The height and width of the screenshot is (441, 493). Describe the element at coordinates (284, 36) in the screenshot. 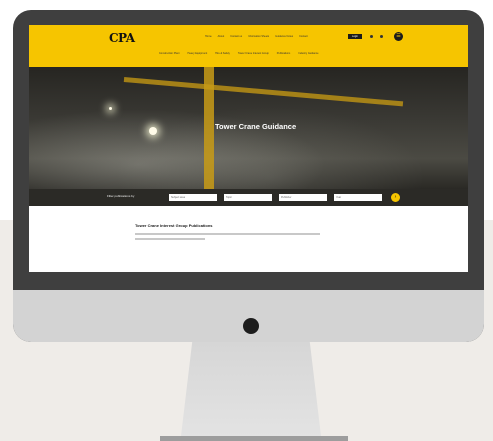

I see `top-nav-link: Guidance Notes` at that location.